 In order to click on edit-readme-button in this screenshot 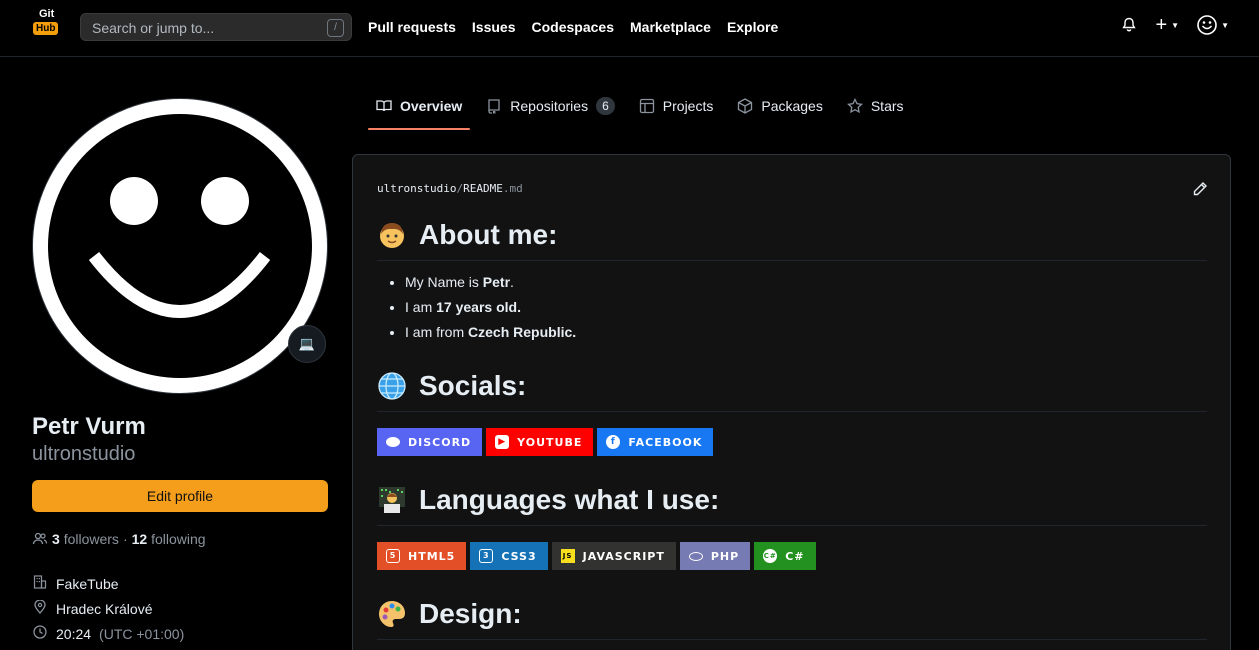, I will do `click(1200, 191)`.